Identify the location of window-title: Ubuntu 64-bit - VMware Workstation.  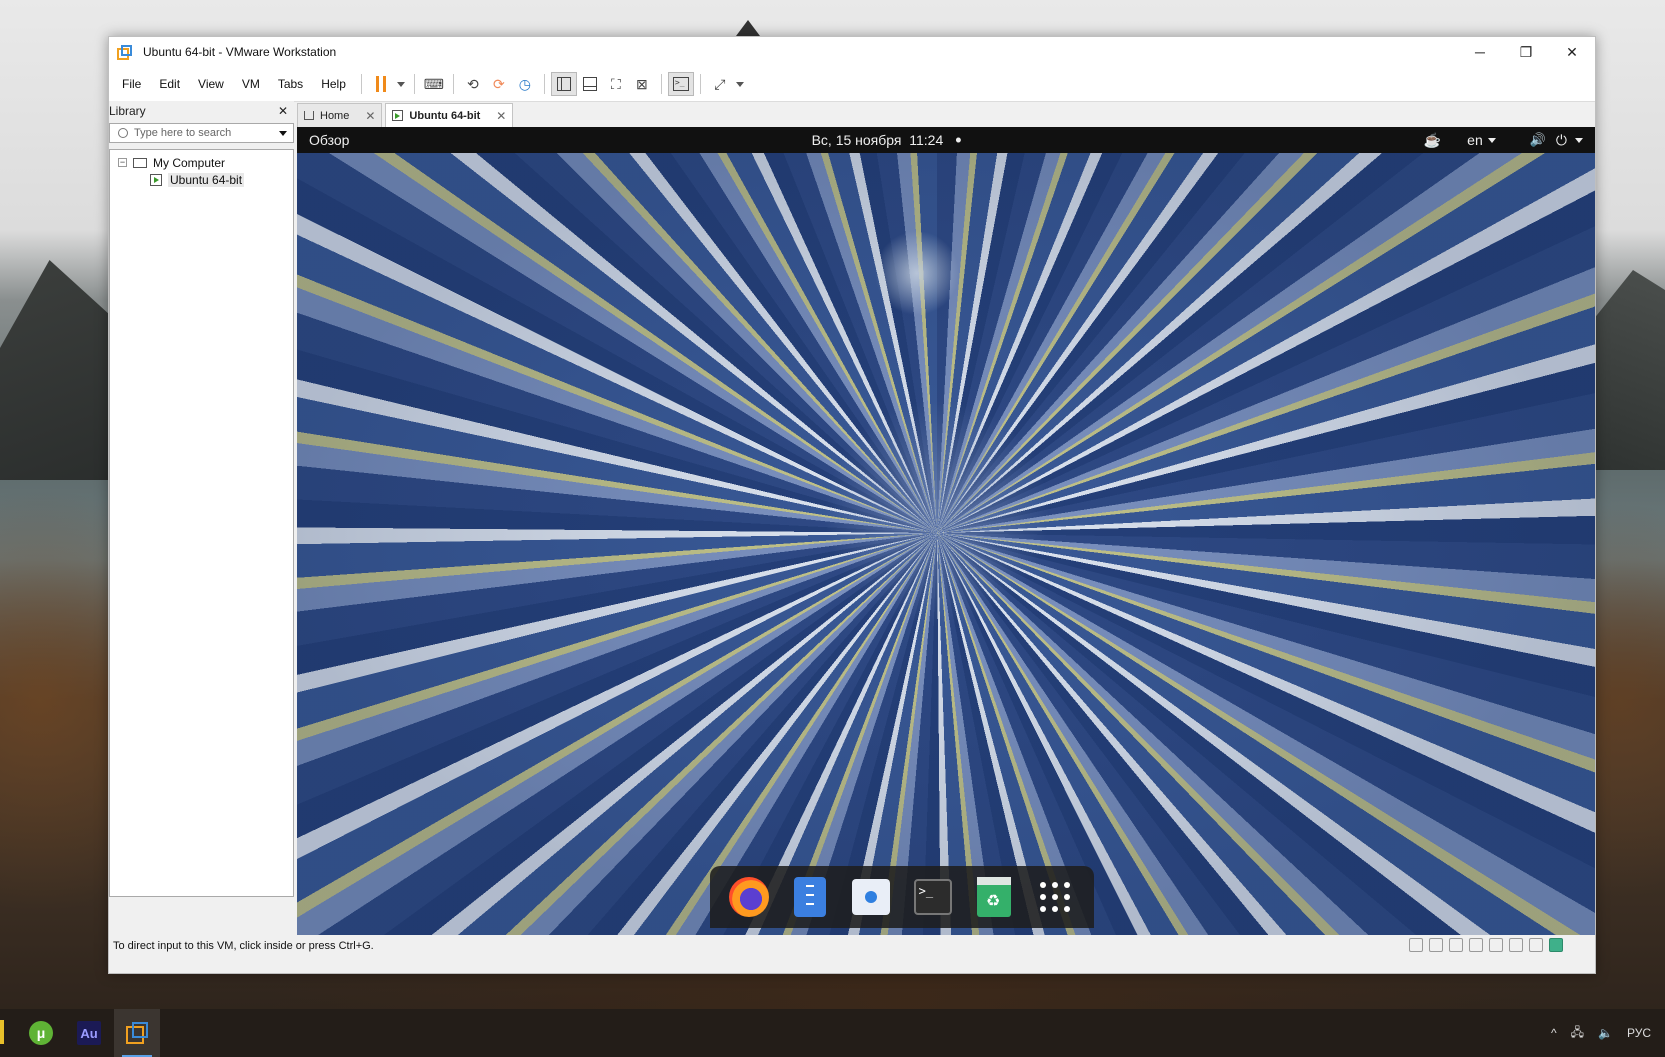
(240, 52).